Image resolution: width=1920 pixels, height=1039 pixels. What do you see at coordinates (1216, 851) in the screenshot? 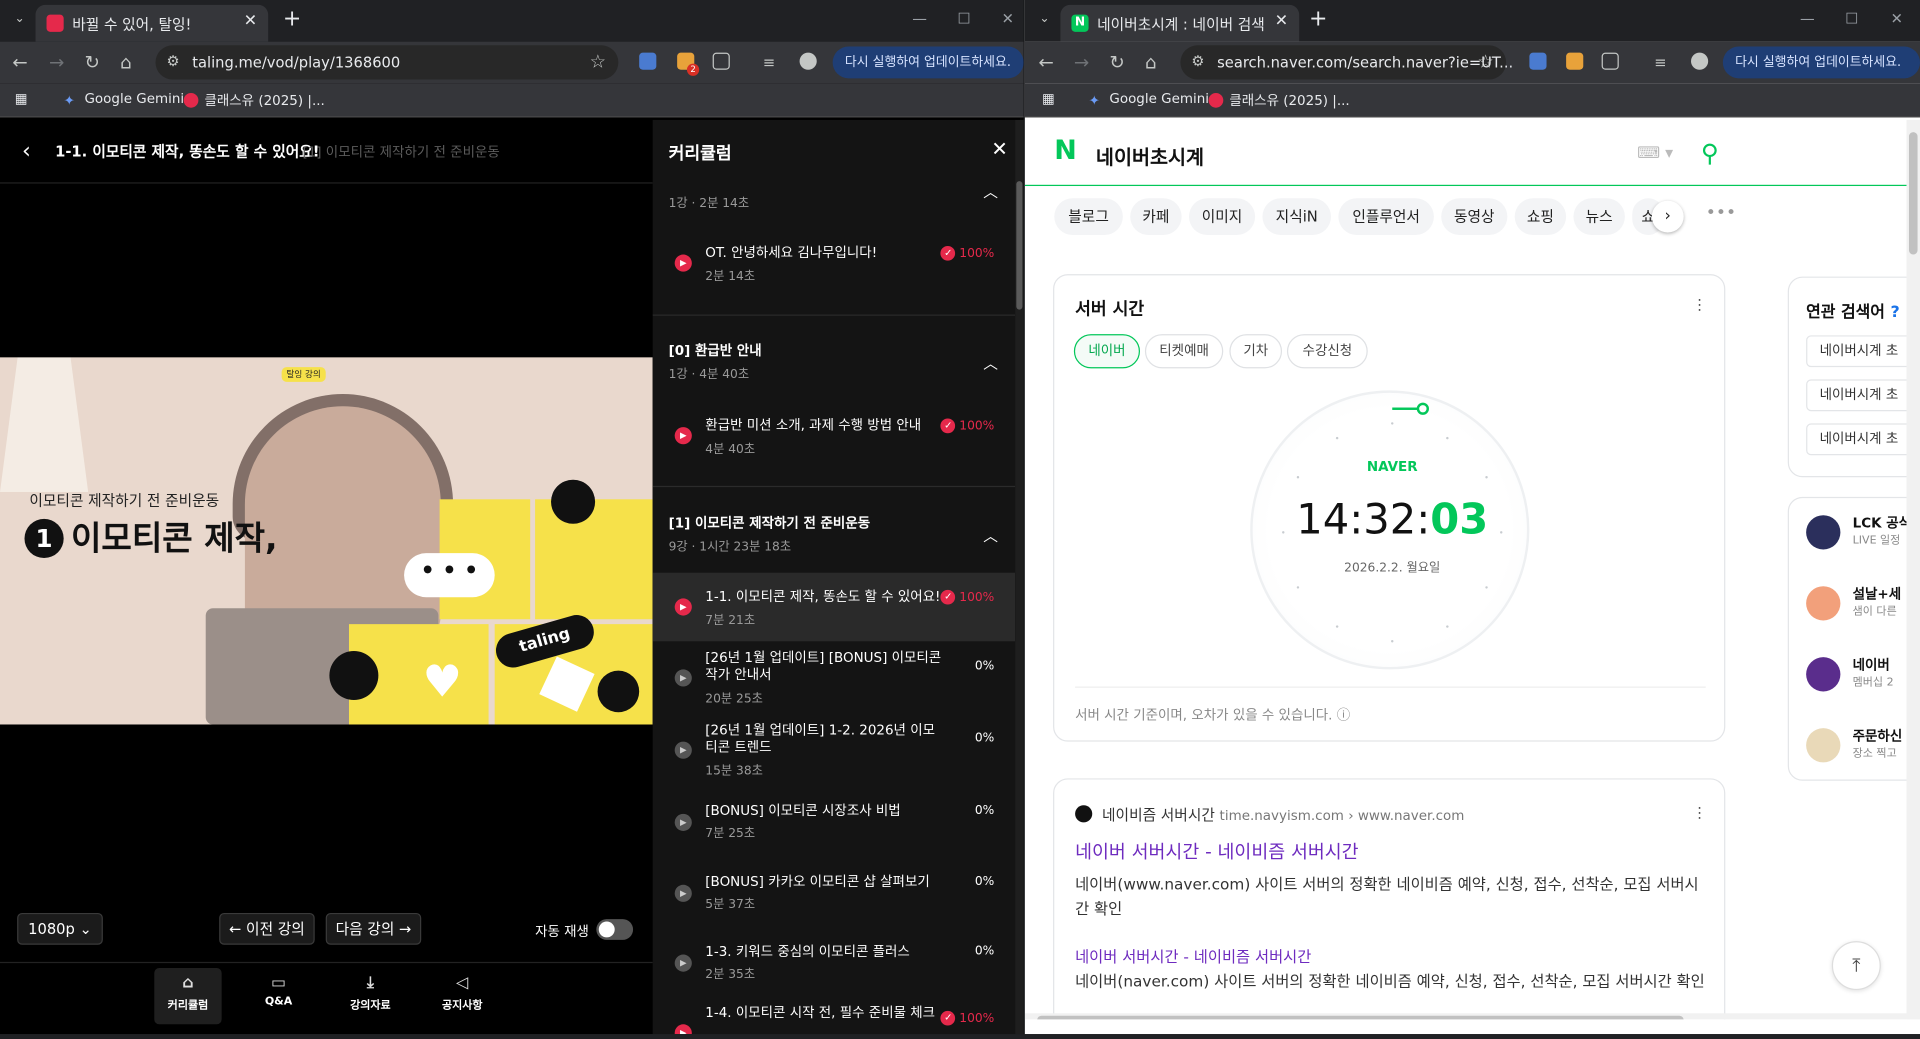
I see `result-title-link: 네이버 서버시간 - 네이비즘 서버시간` at bounding box center [1216, 851].